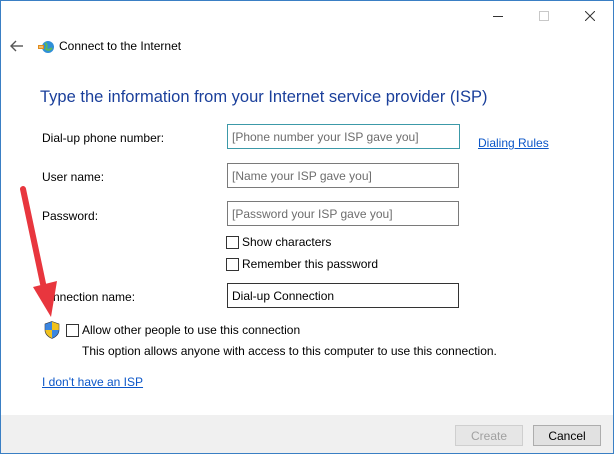 The width and height of the screenshot is (614, 454). I want to click on password-field: [Password your ISP gave you], so click(343, 213).